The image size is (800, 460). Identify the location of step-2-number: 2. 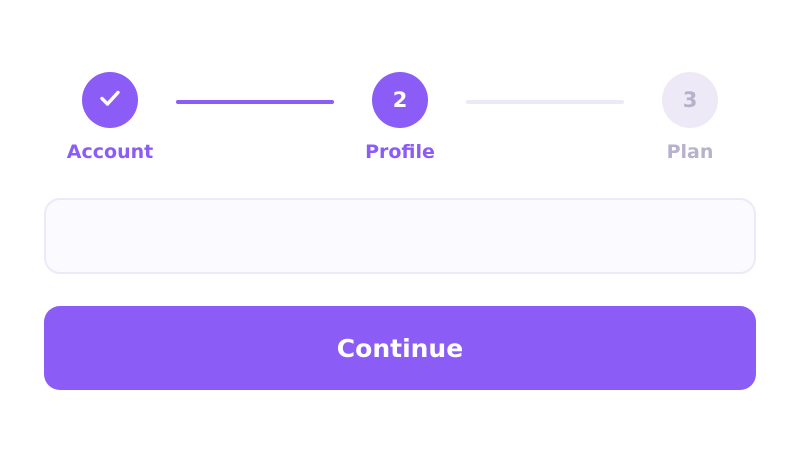
(400, 100).